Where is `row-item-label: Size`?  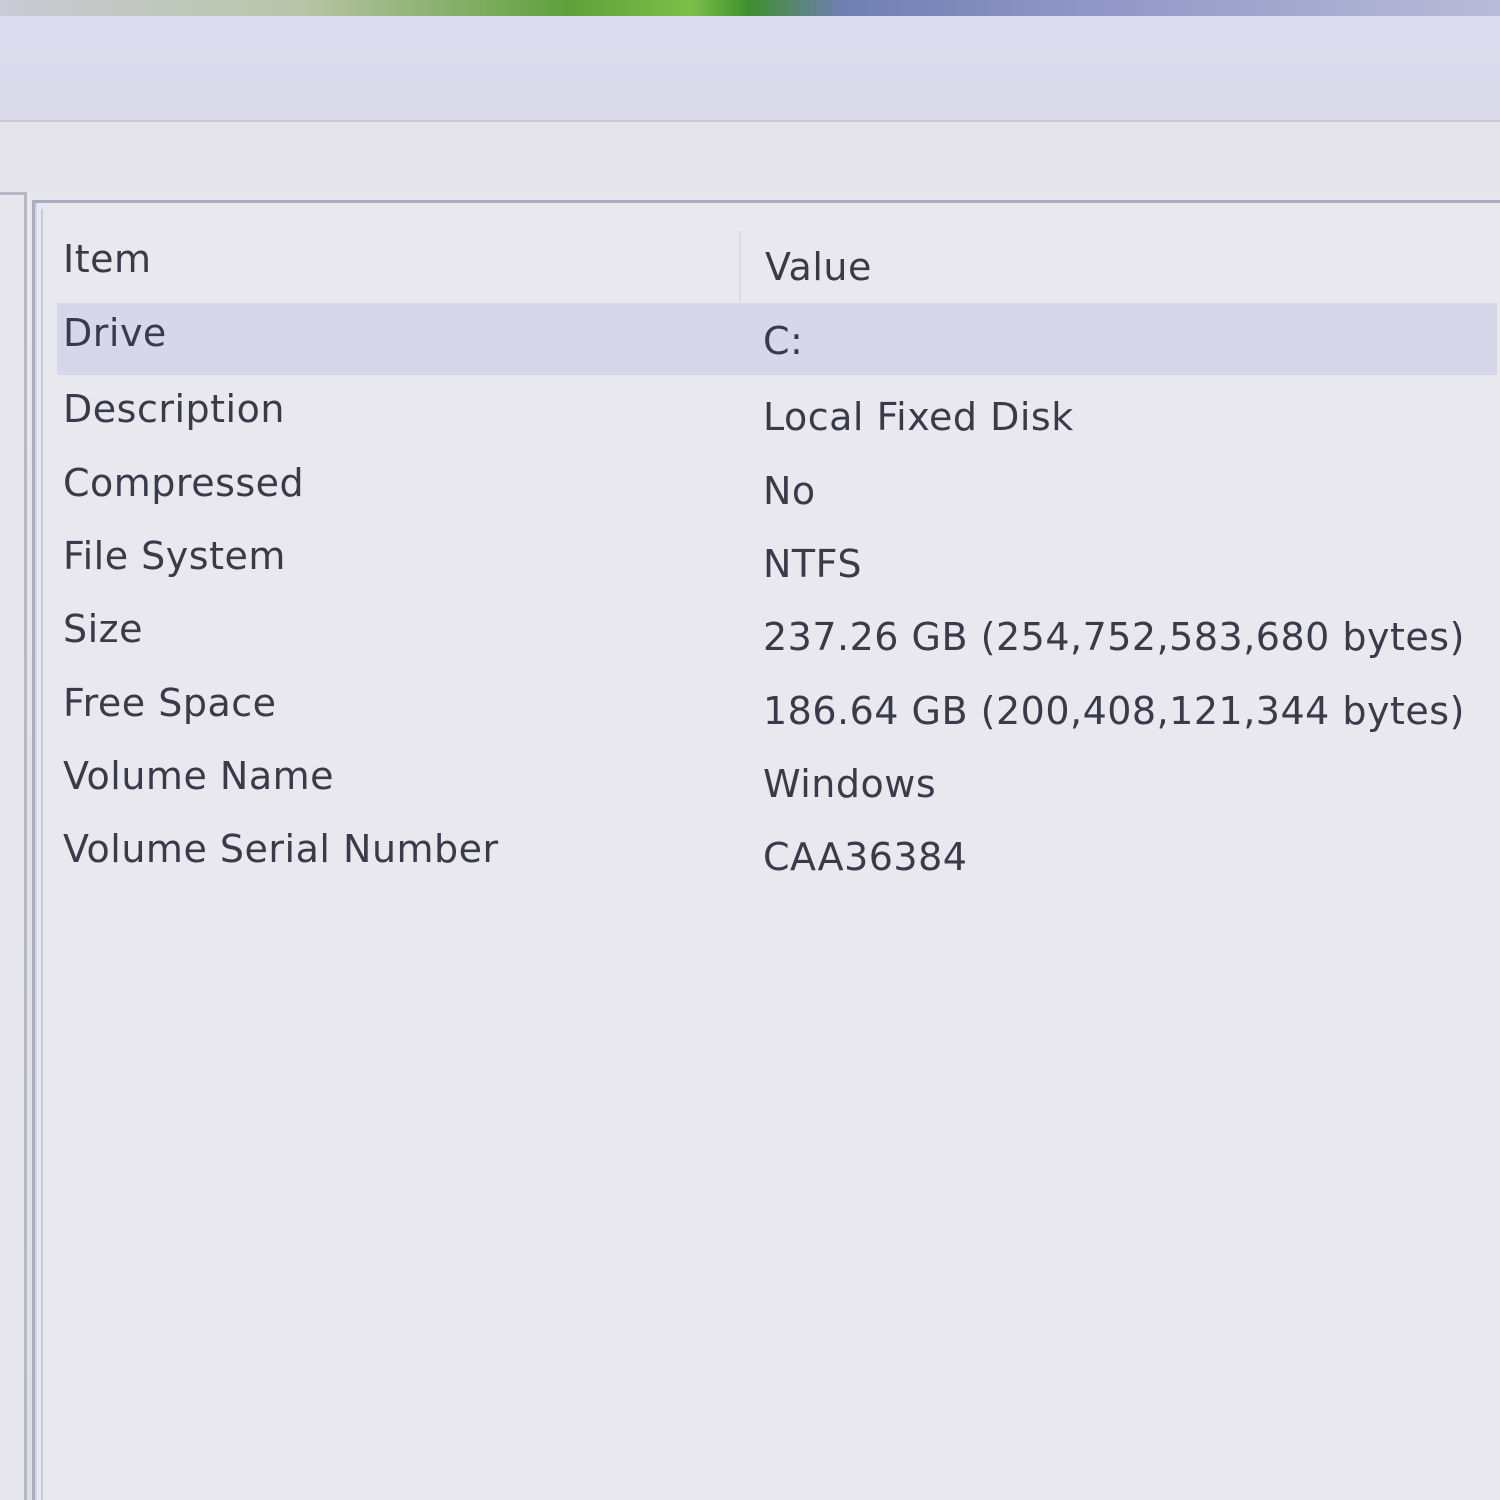 row-item-label: Size is located at coordinates (103, 629).